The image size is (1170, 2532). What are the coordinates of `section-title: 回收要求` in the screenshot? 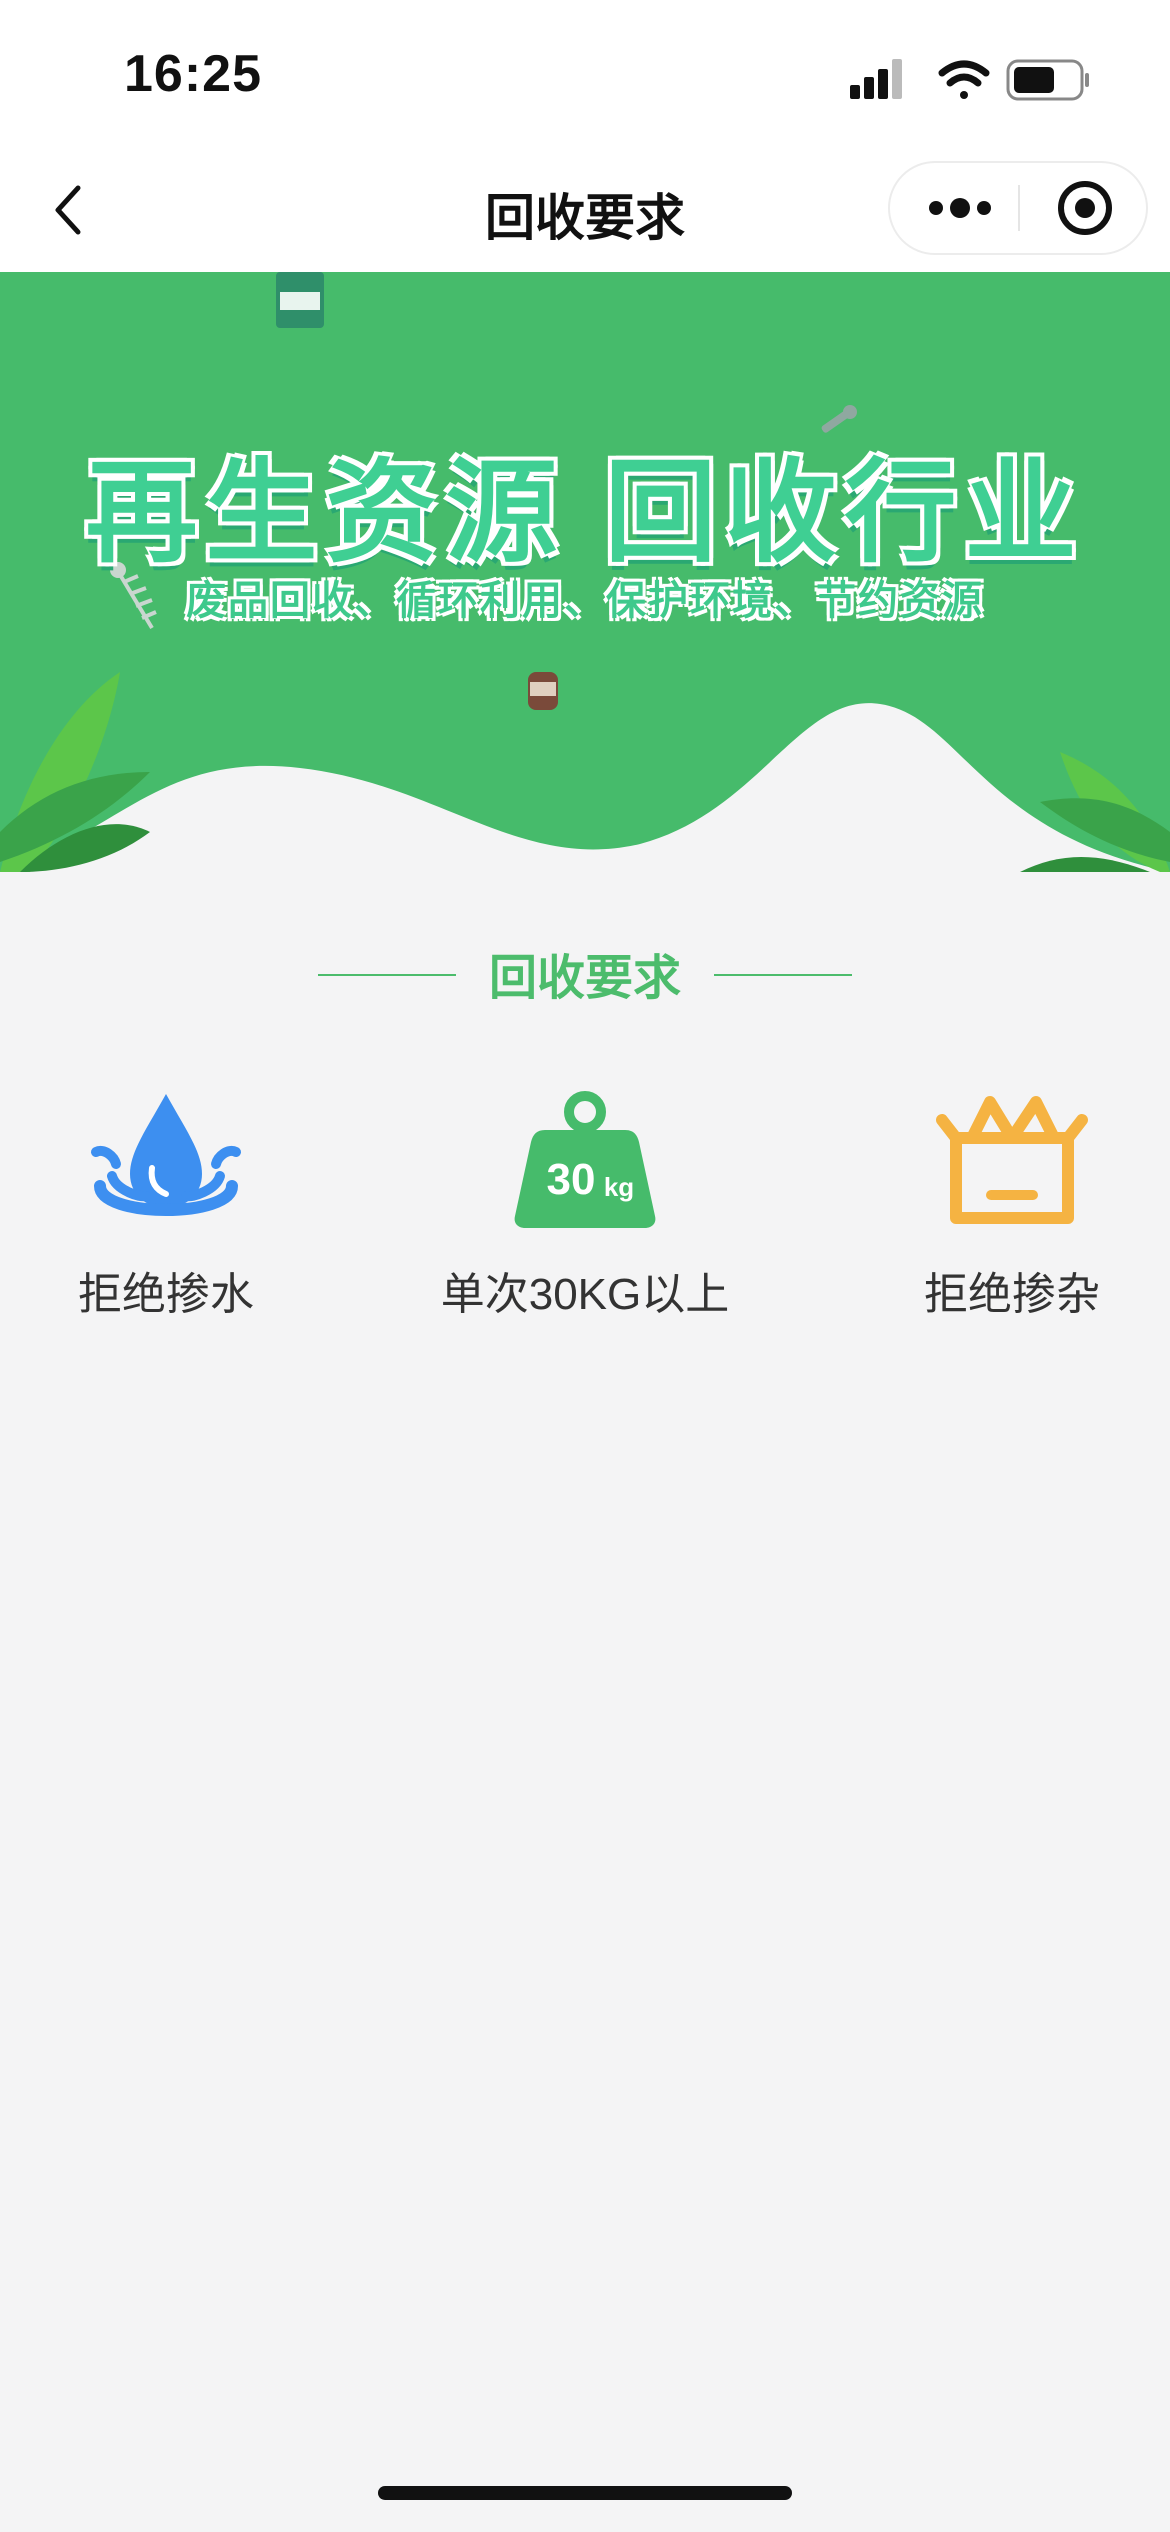 It's located at (584, 978).